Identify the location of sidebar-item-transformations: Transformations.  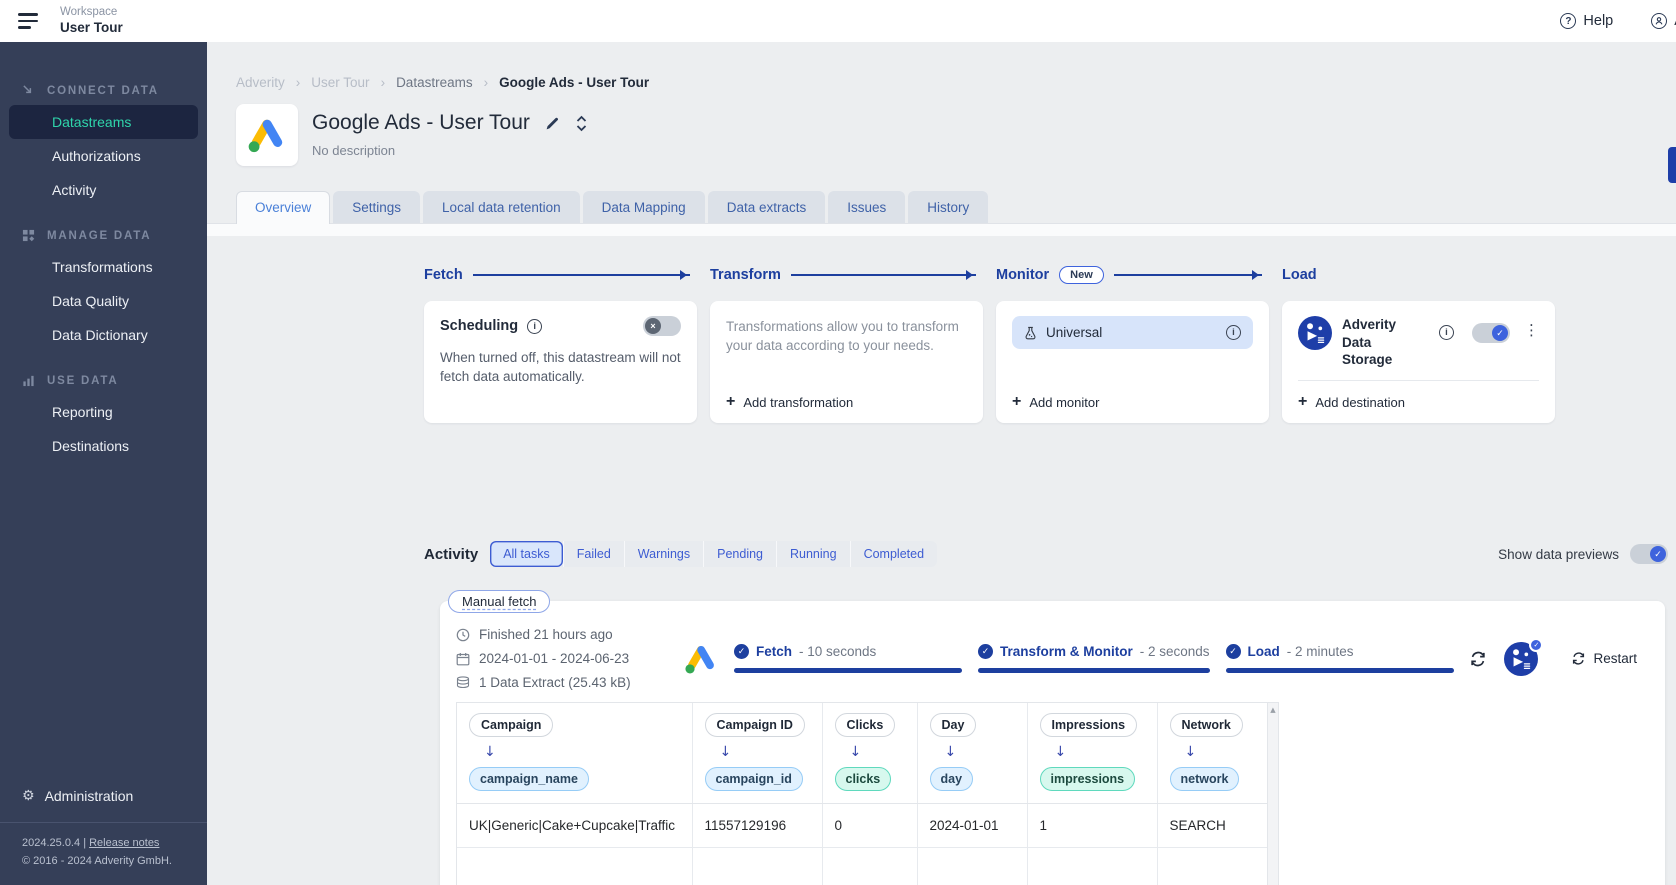
(103, 267).